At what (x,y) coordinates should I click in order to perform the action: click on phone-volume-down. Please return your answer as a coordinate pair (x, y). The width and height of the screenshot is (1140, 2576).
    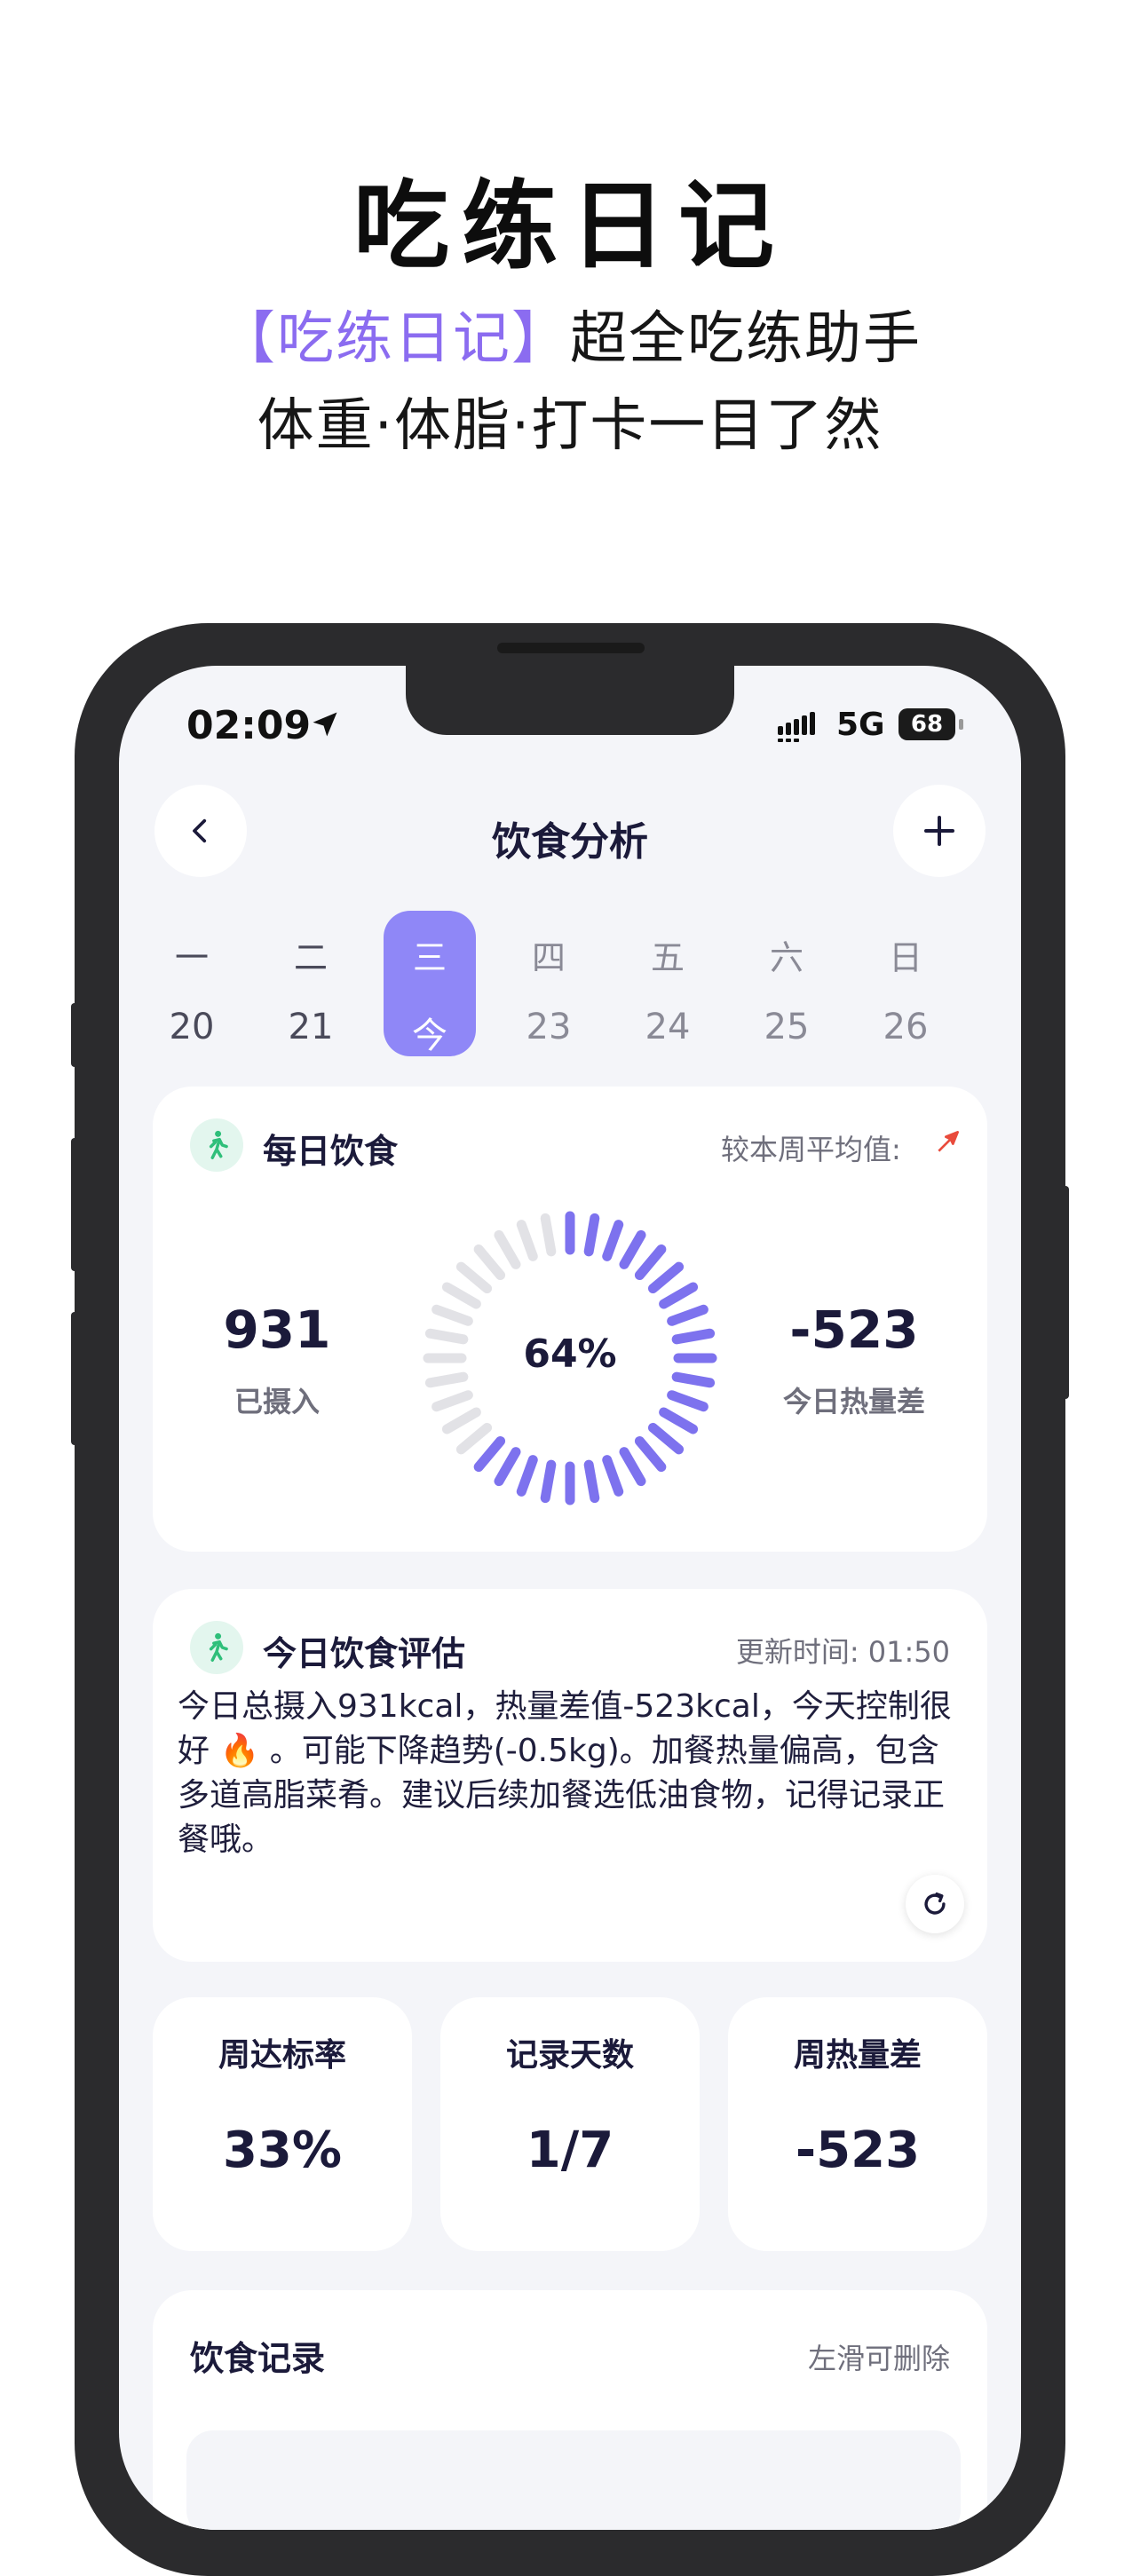
    Looking at the image, I should click on (75, 1378).